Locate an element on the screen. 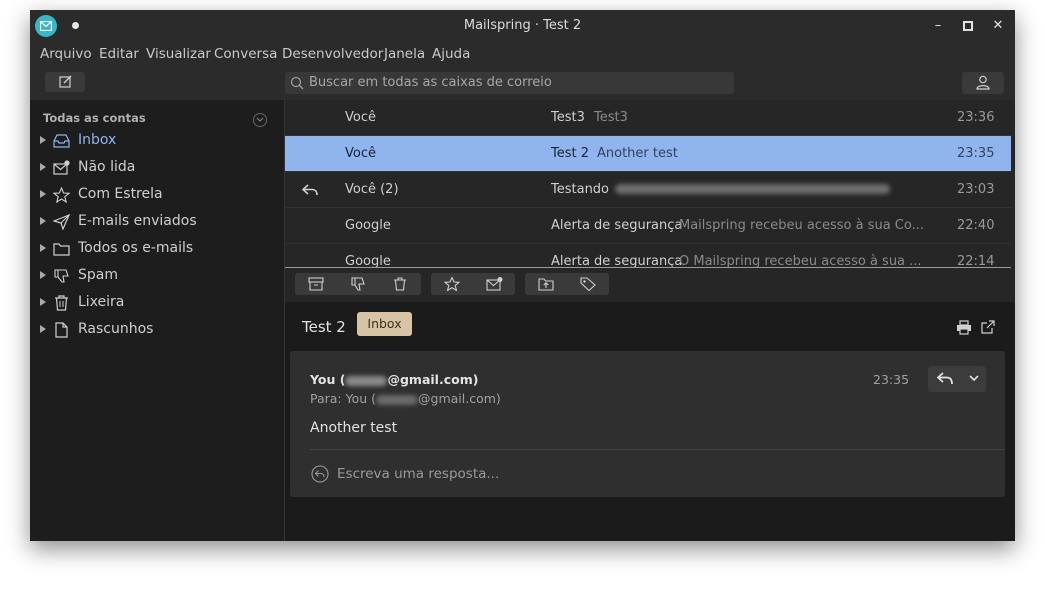 This screenshot has height=604, width=1045. maximize-icon is located at coordinates (968, 26).